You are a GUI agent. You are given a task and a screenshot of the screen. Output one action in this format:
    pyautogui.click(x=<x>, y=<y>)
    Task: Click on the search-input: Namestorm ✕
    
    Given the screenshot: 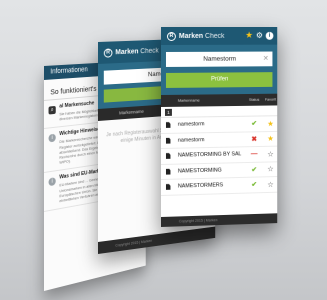 What is the action you would take?
    pyautogui.click(x=219, y=59)
    